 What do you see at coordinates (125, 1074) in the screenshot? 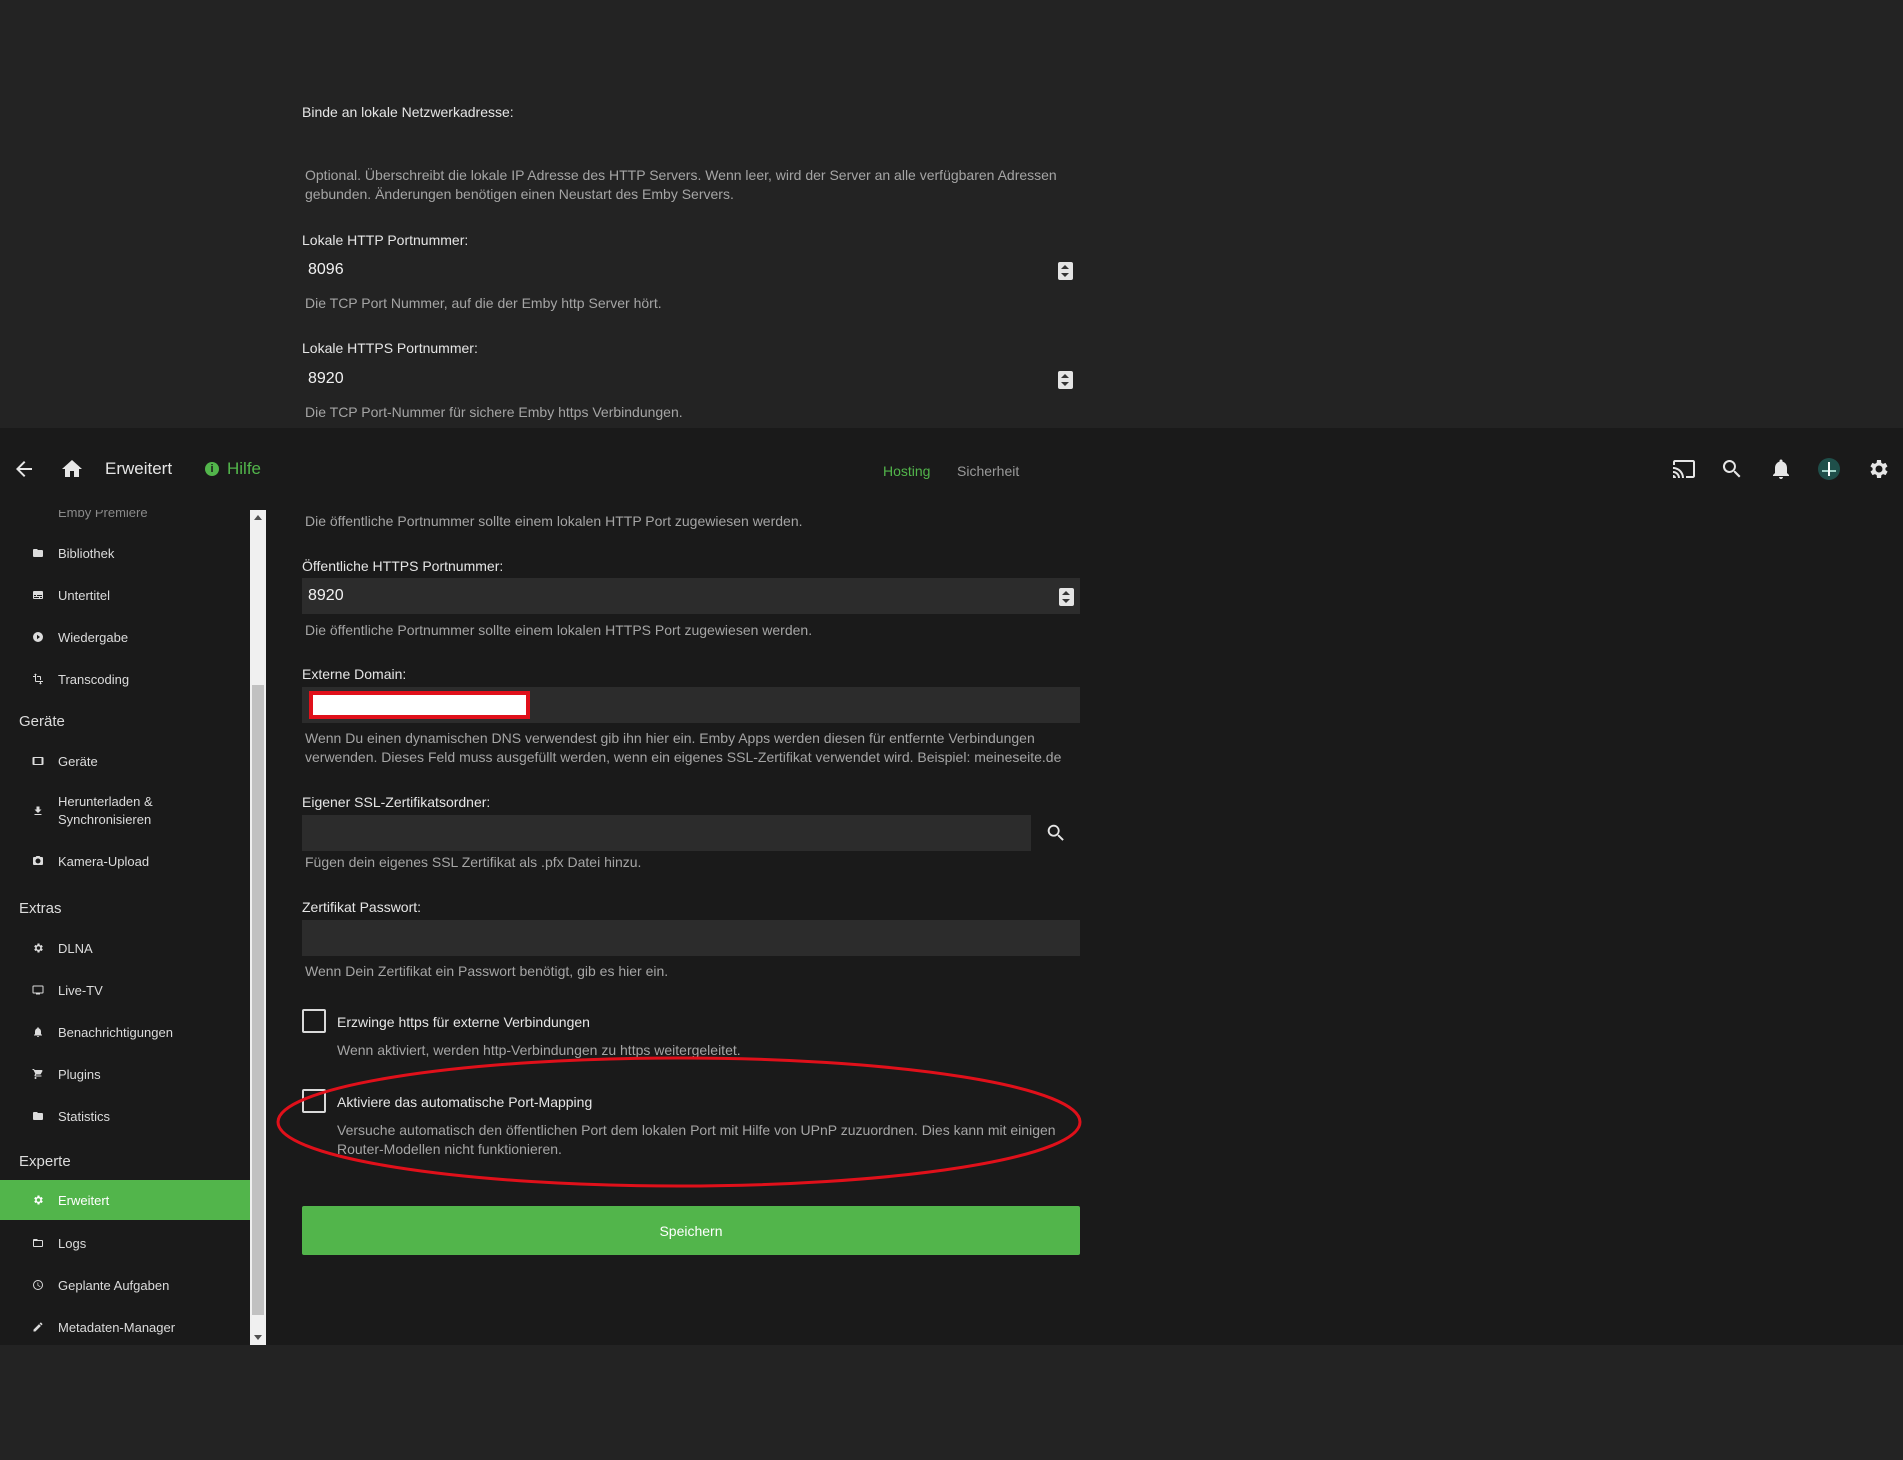
I see `sidebar-item-plugins: Plugins` at bounding box center [125, 1074].